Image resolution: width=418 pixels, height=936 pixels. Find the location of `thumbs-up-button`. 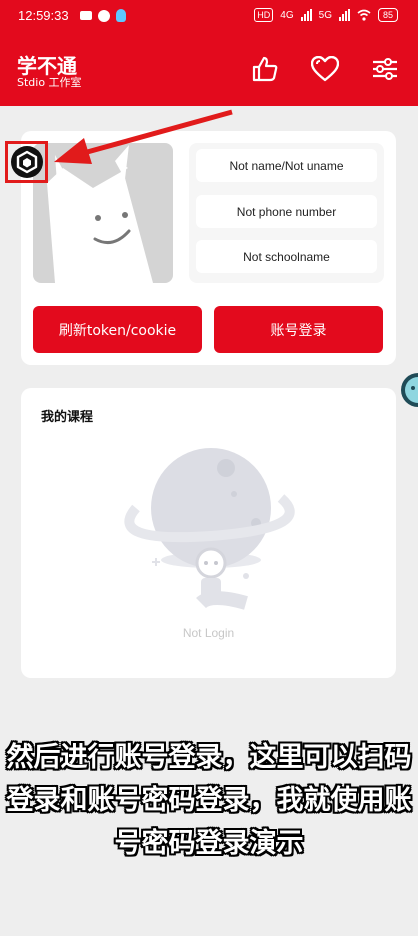

thumbs-up-button is located at coordinates (265, 69).